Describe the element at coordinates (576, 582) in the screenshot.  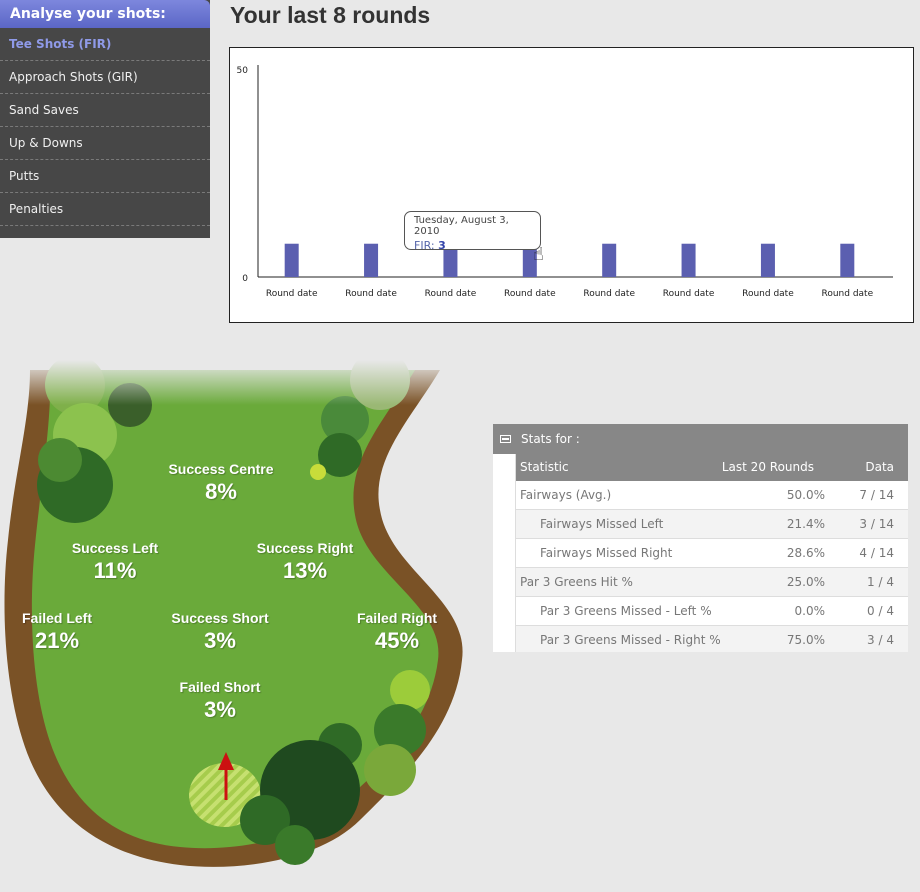
I see `stat-name: Par 3 Greens Hit %` at that location.